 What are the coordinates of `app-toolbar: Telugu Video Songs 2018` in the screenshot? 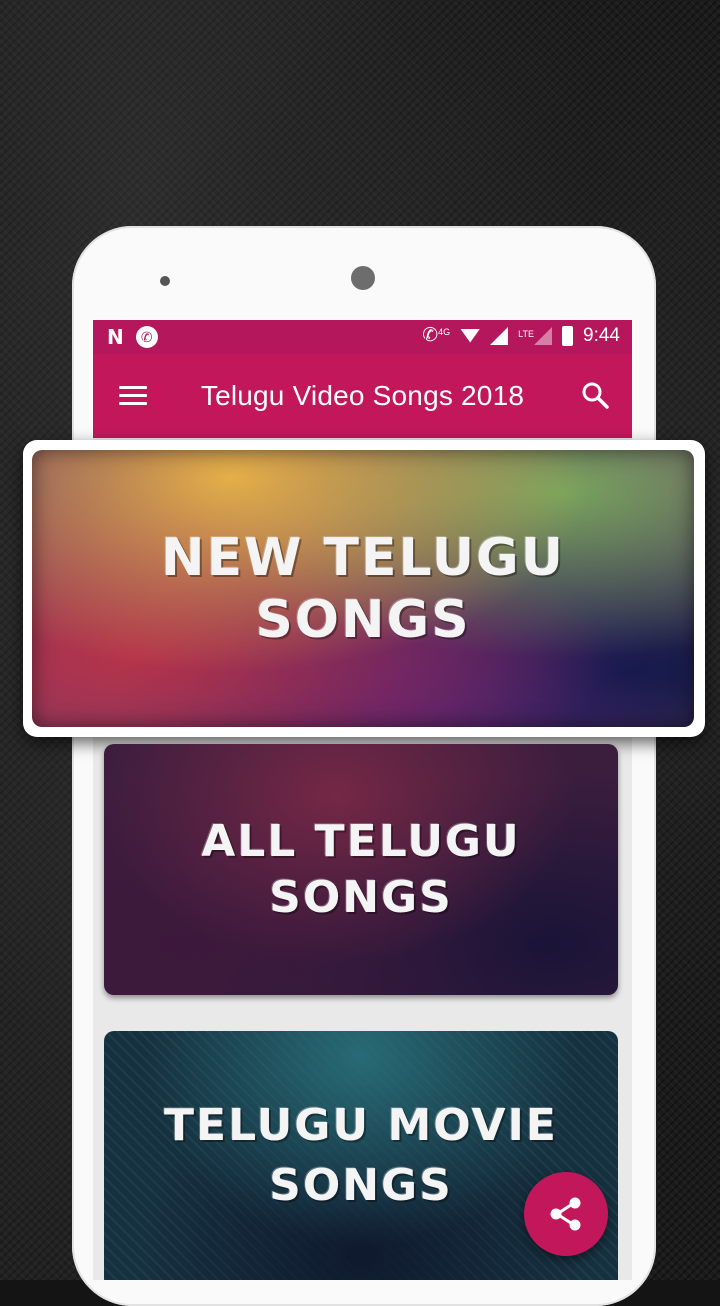 It's located at (362, 396).